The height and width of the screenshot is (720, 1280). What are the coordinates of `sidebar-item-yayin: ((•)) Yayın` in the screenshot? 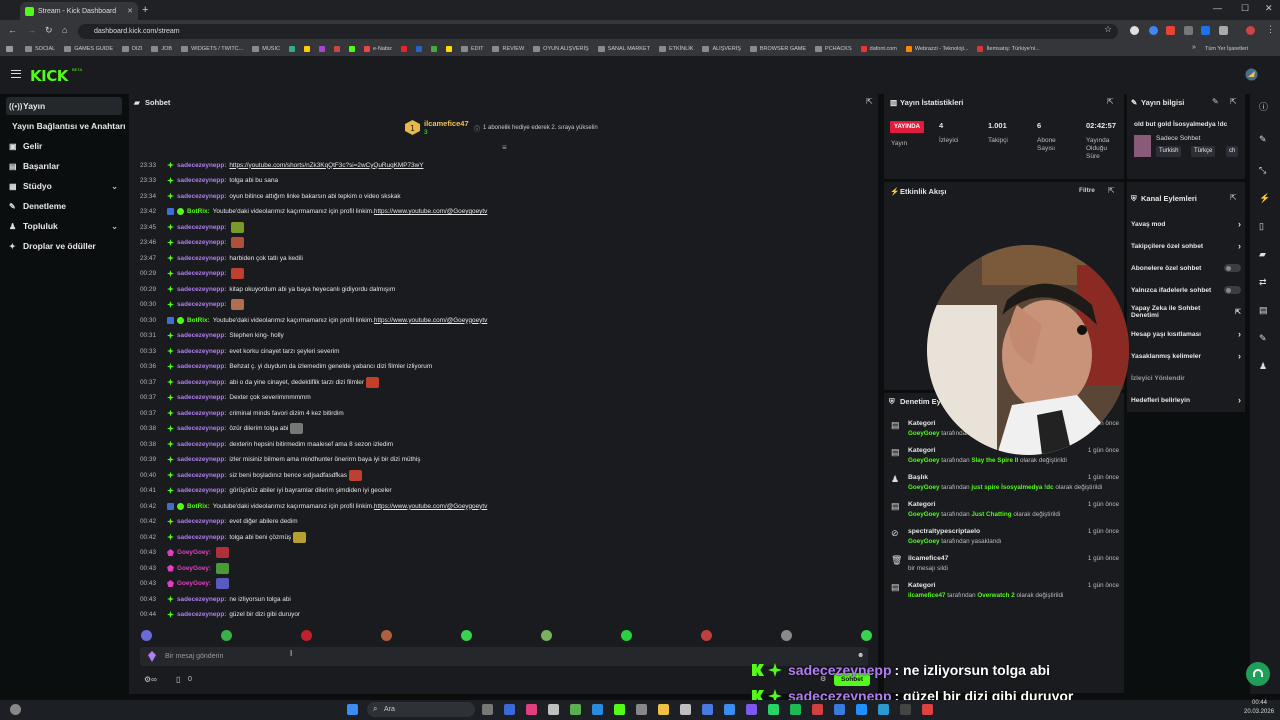 It's located at (64, 106).